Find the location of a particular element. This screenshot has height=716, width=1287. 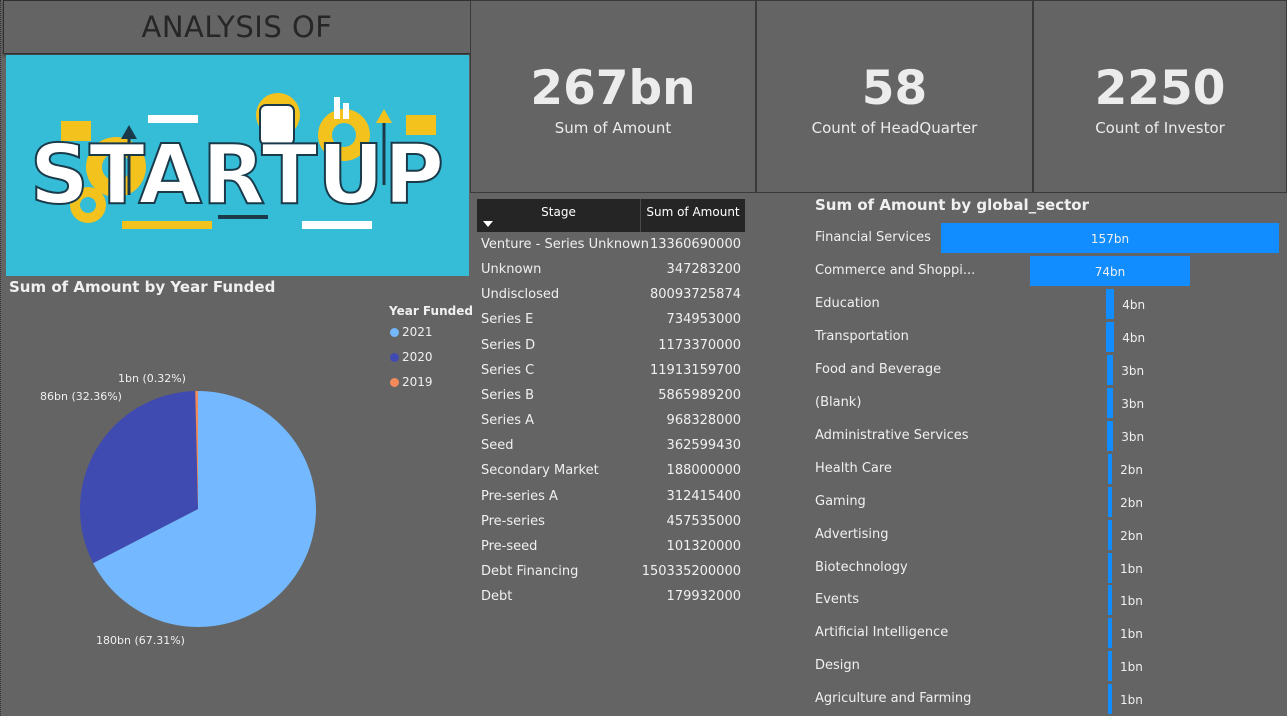

bar-category-label: Education is located at coordinates (847, 303).